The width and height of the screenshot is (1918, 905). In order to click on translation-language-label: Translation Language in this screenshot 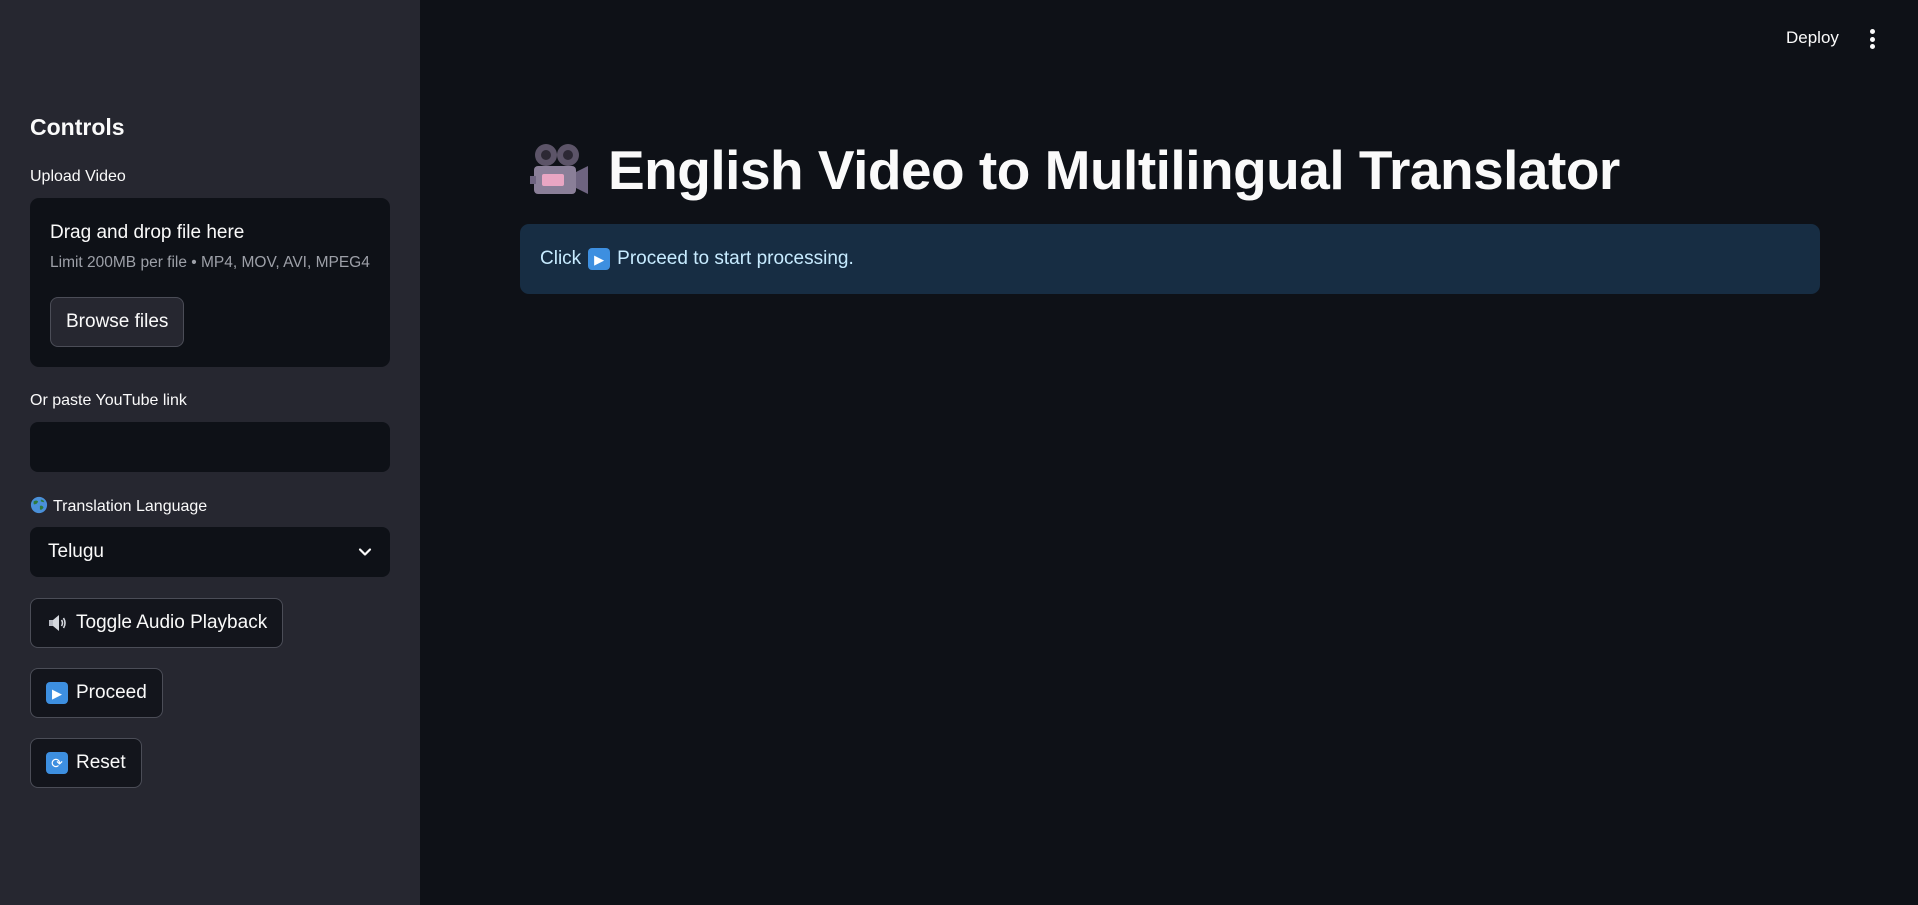, I will do `click(118, 506)`.